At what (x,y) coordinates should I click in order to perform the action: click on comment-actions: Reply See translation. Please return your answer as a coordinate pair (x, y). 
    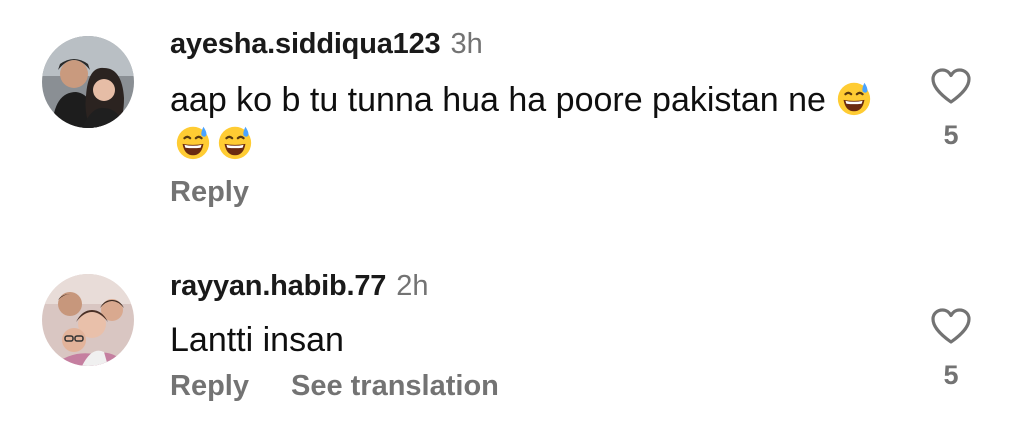
    Looking at the image, I should click on (334, 386).